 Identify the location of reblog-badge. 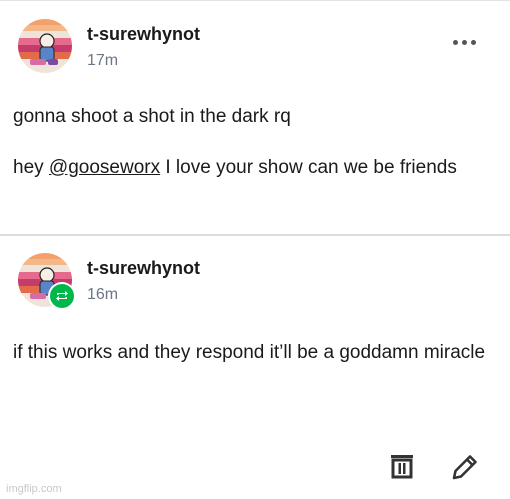
(62, 296).